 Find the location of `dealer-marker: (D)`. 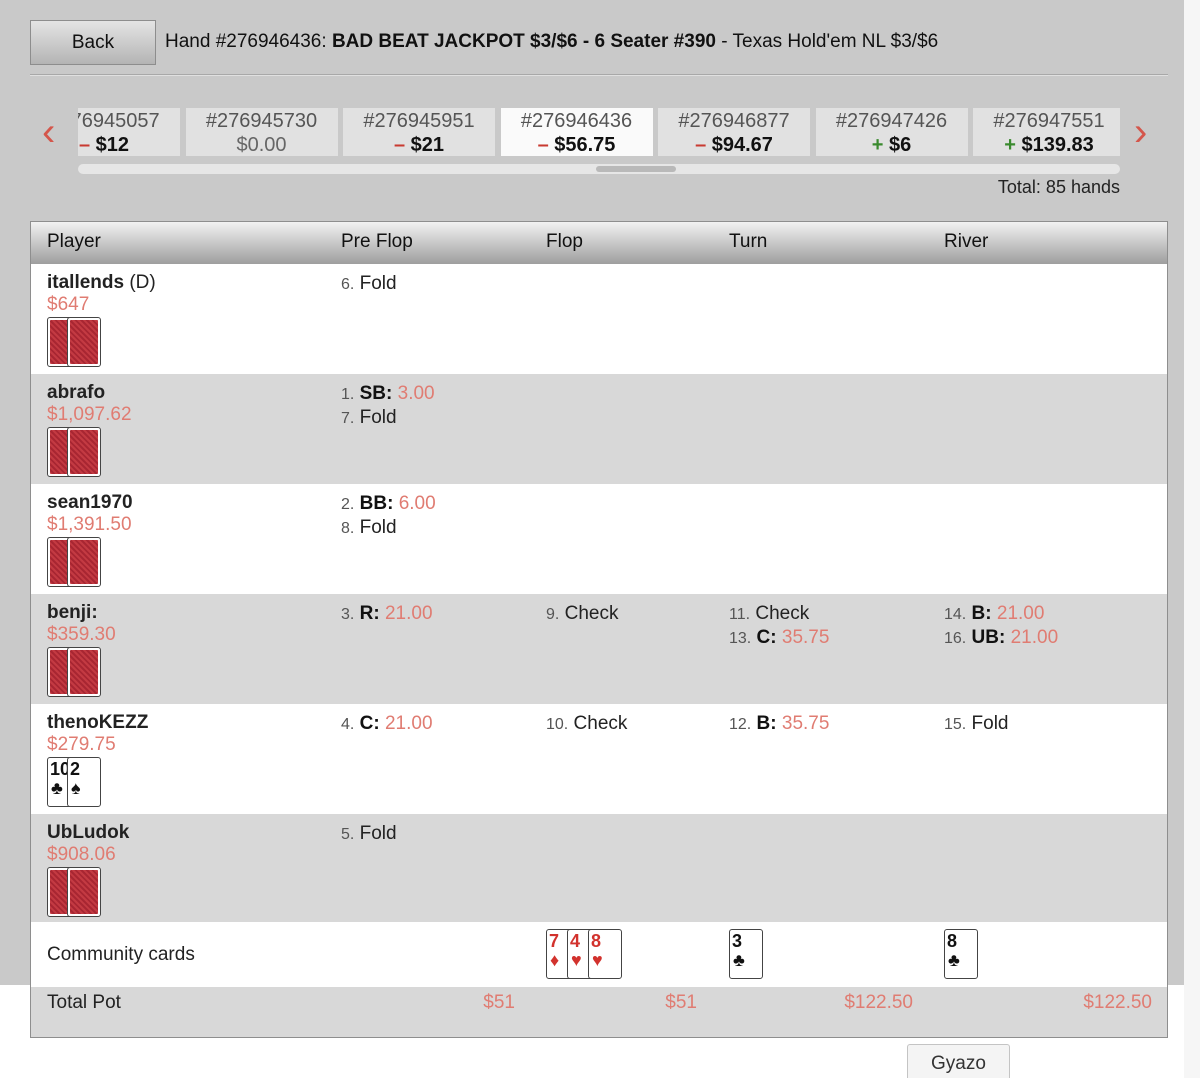

dealer-marker: (D) is located at coordinates (142, 282).